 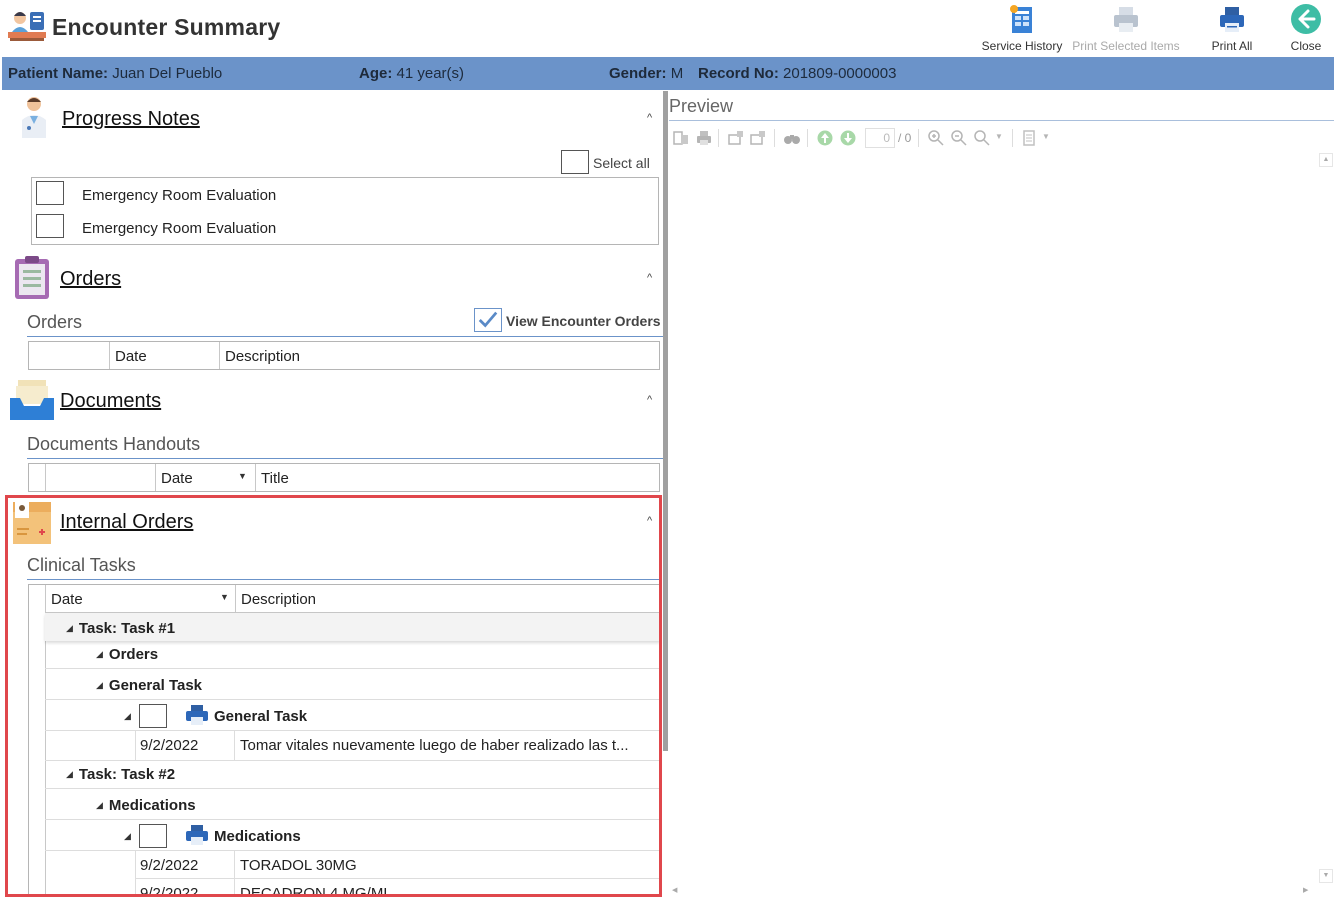 I want to click on zoom-out-icon, so click(x=959, y=138).